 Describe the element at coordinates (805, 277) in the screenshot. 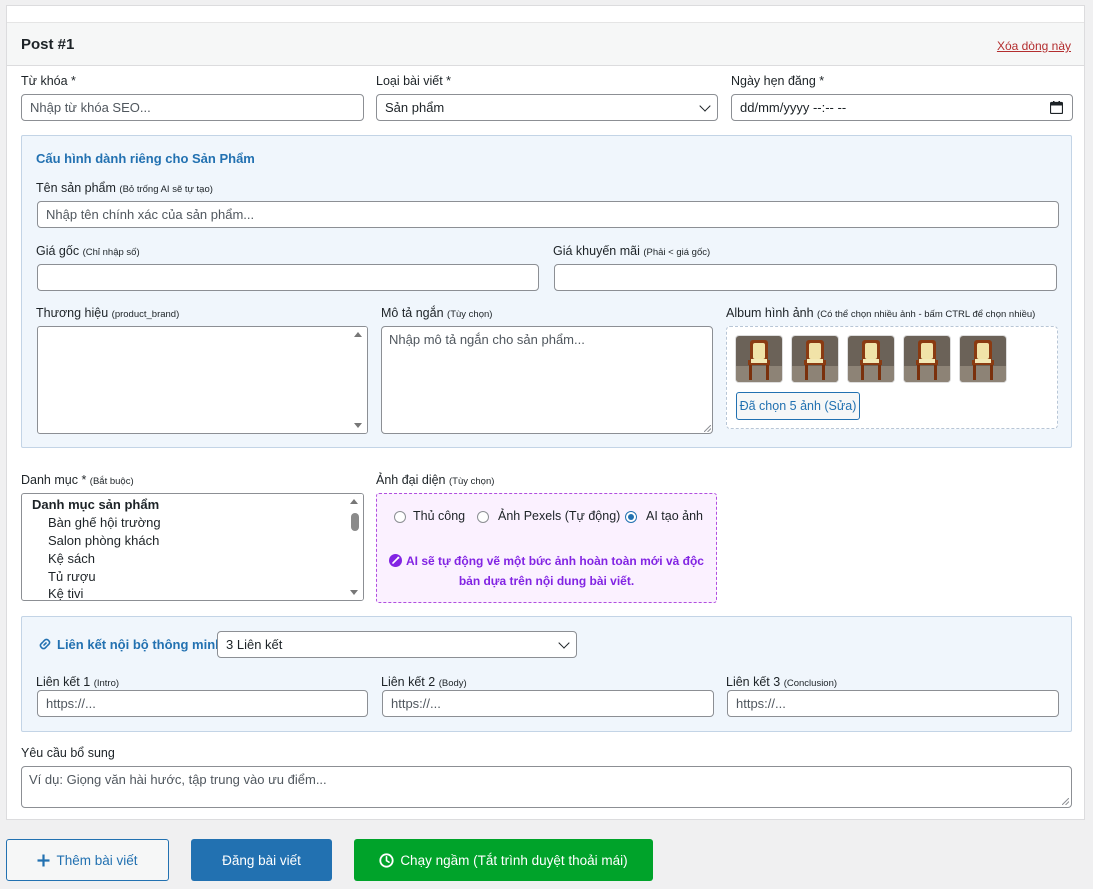

I see `sale-price-input` at that location.